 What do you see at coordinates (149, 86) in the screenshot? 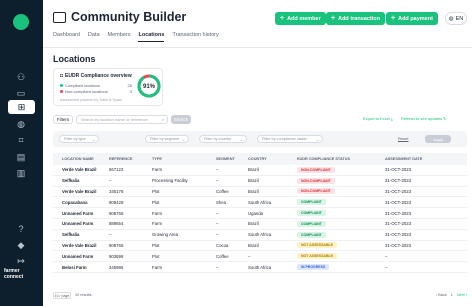
I see `compliance-donut: 91%` at bounding box center [149, 86].